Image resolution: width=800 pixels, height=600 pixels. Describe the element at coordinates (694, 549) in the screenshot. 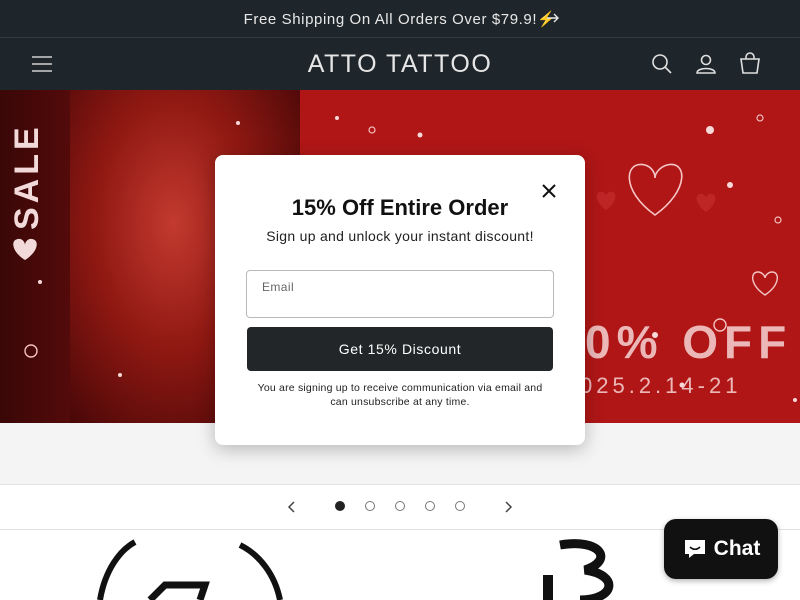

I see `chat-bubble-icon` at that location.